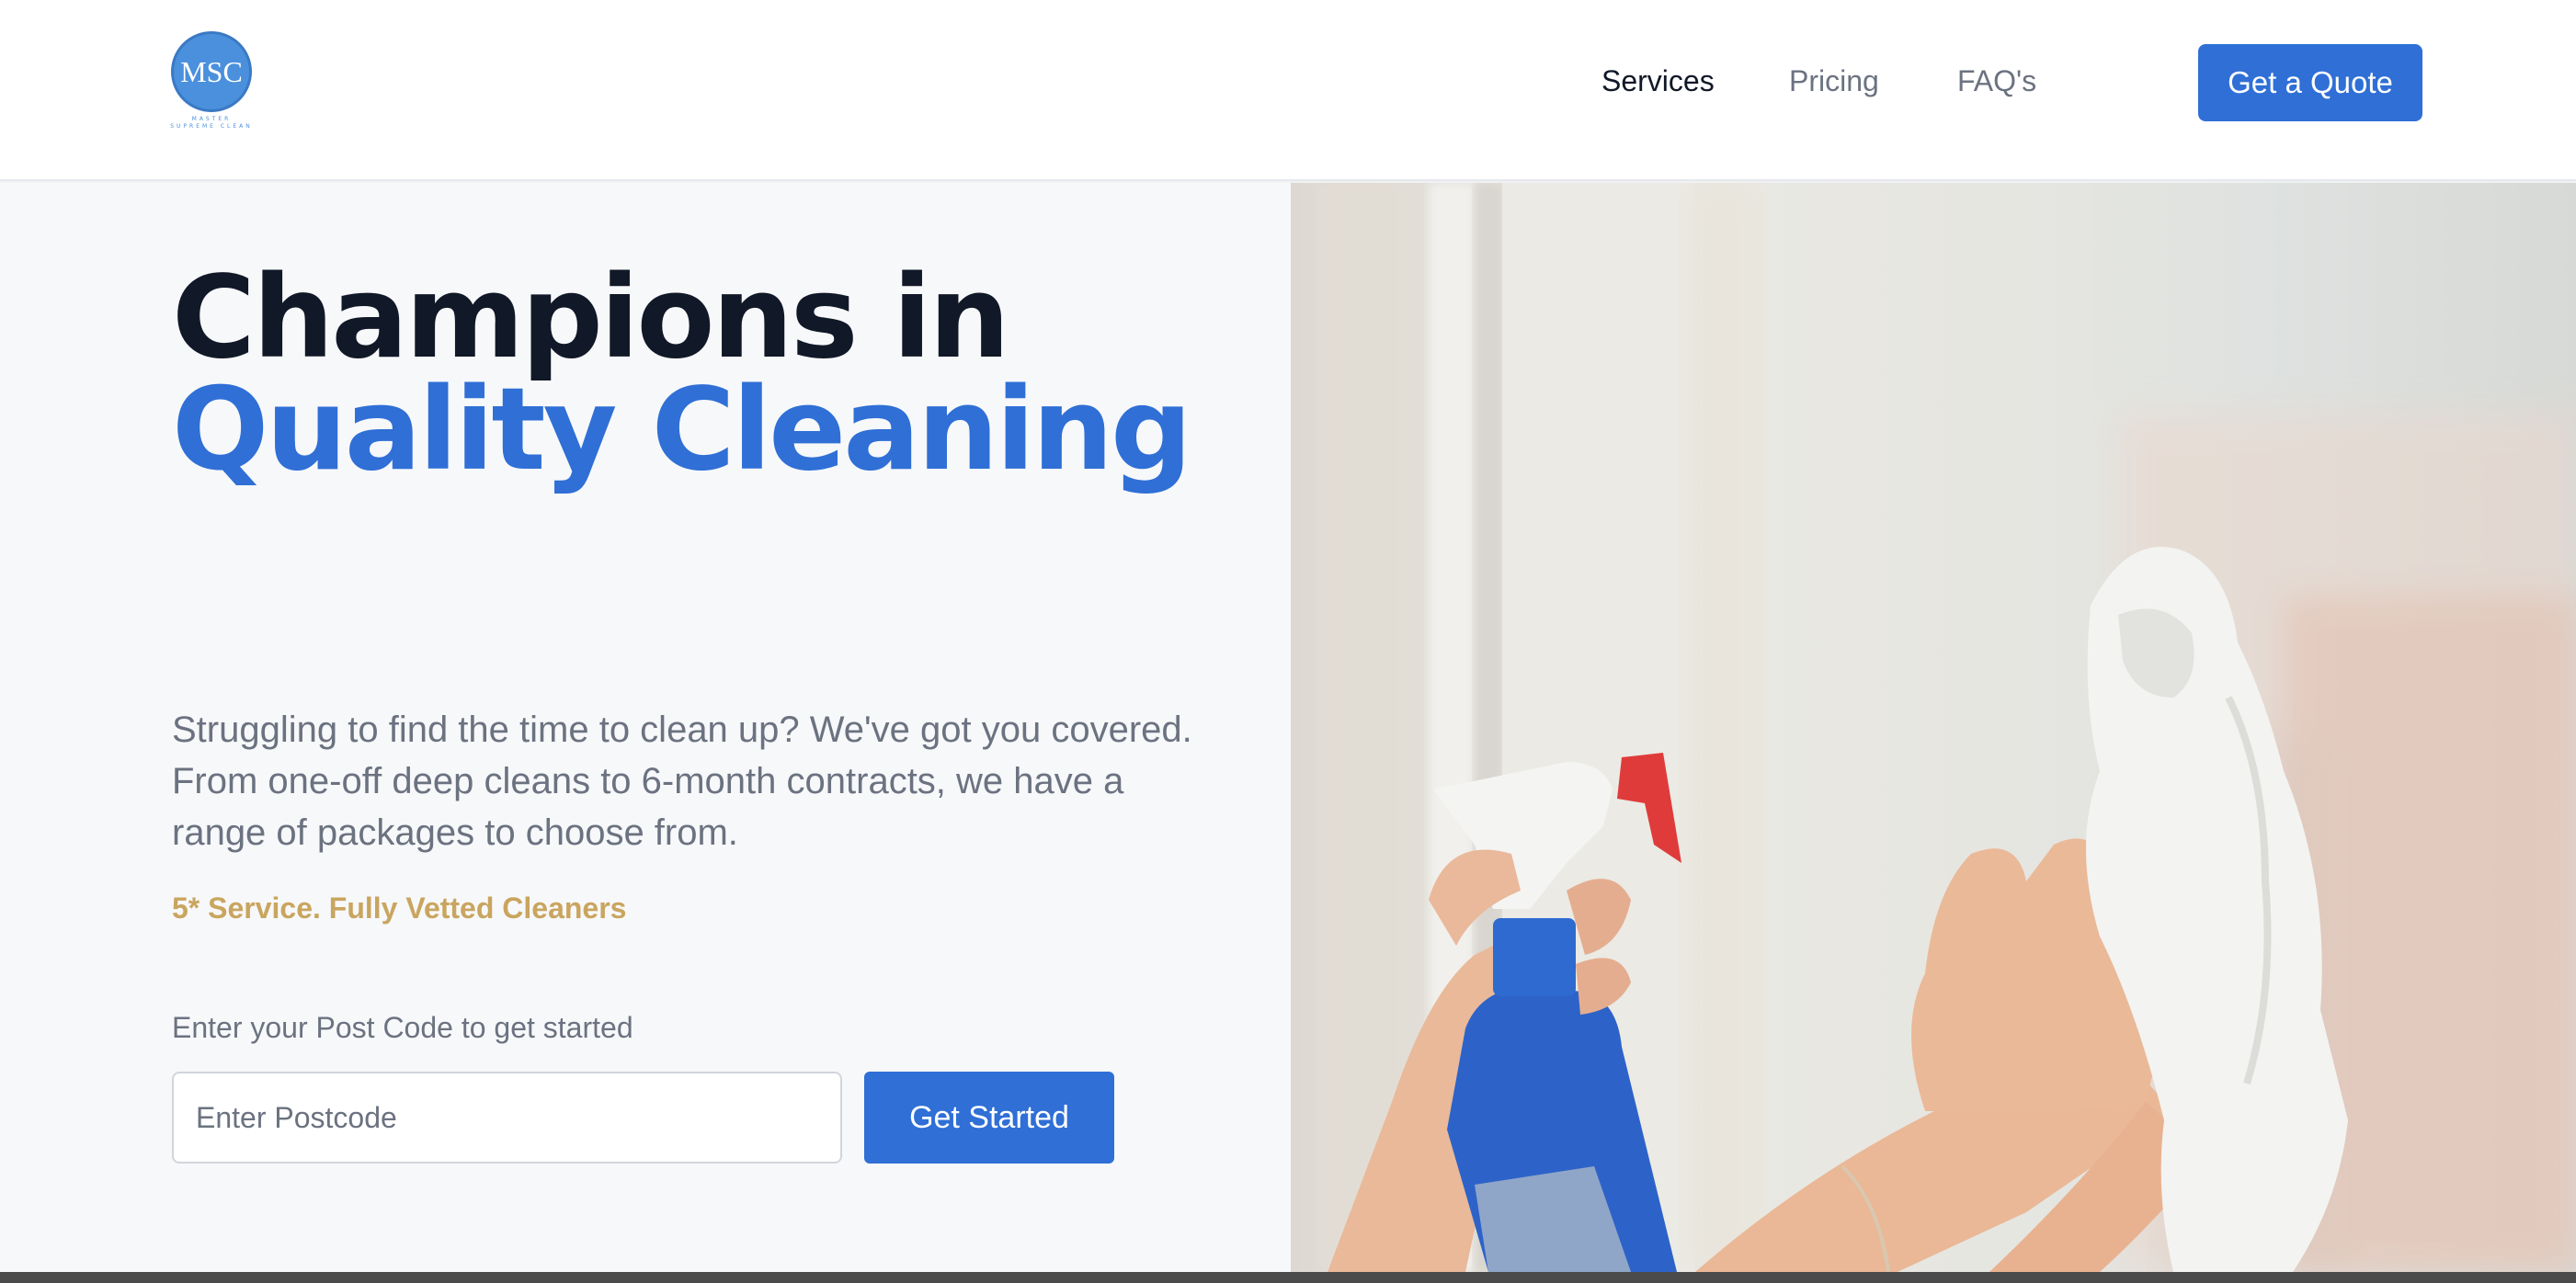  I want to click on logo-initials: MSC, so click(211, 71).